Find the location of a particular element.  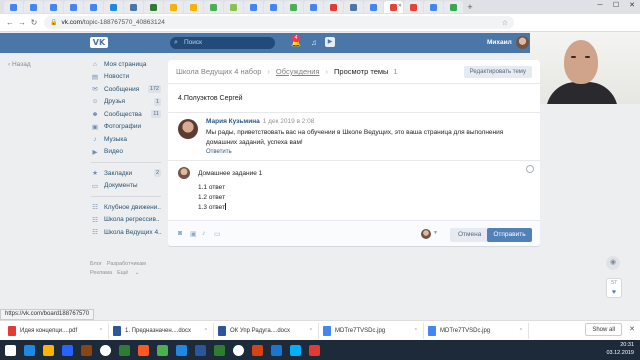

camera-icon: ◉ is located at coordinates (613, 263).